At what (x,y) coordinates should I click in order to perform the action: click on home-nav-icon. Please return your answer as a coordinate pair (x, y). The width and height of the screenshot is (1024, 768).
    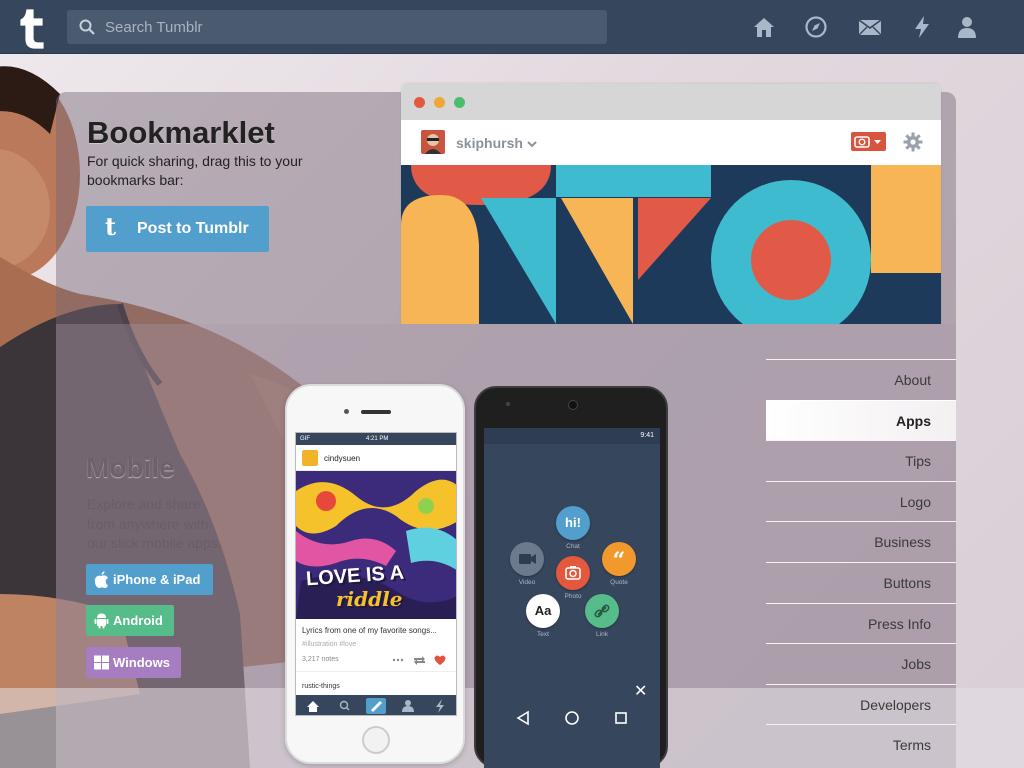
    Looking at the image, I should click on (572, 718).